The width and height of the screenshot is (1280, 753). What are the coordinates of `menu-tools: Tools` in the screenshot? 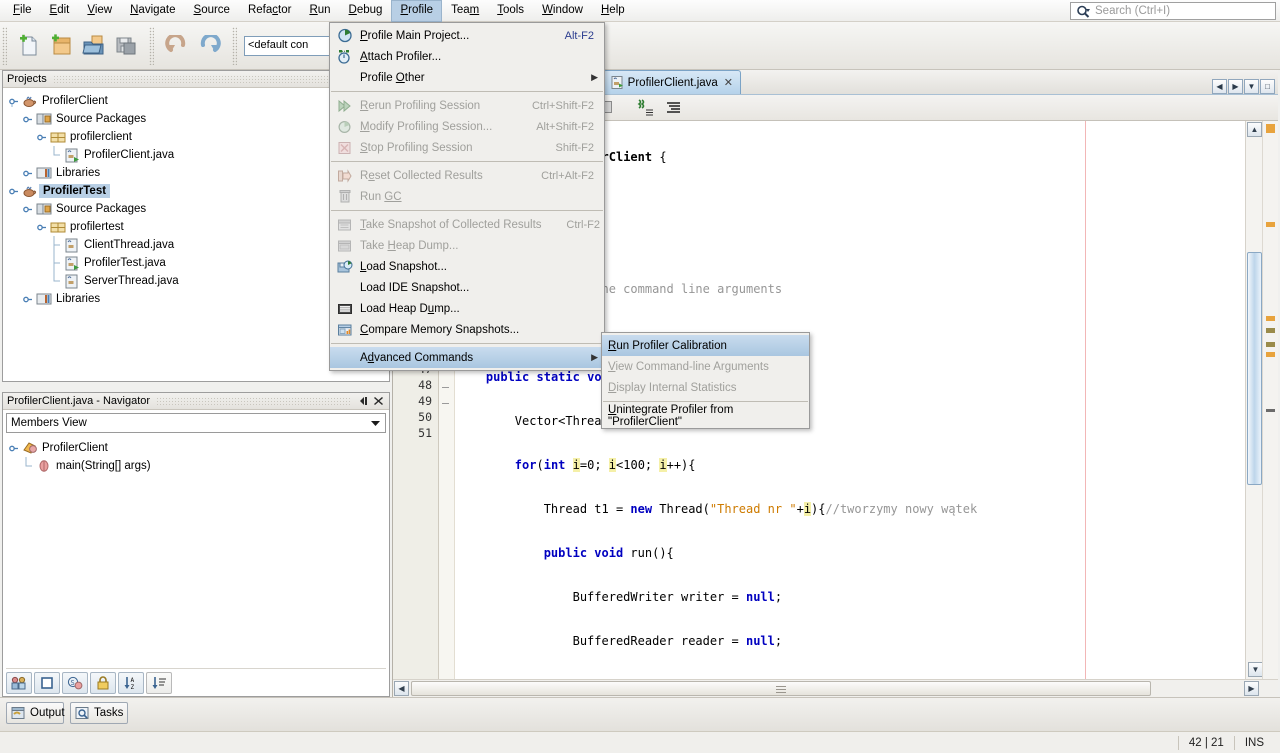 It's located at (510, 11).